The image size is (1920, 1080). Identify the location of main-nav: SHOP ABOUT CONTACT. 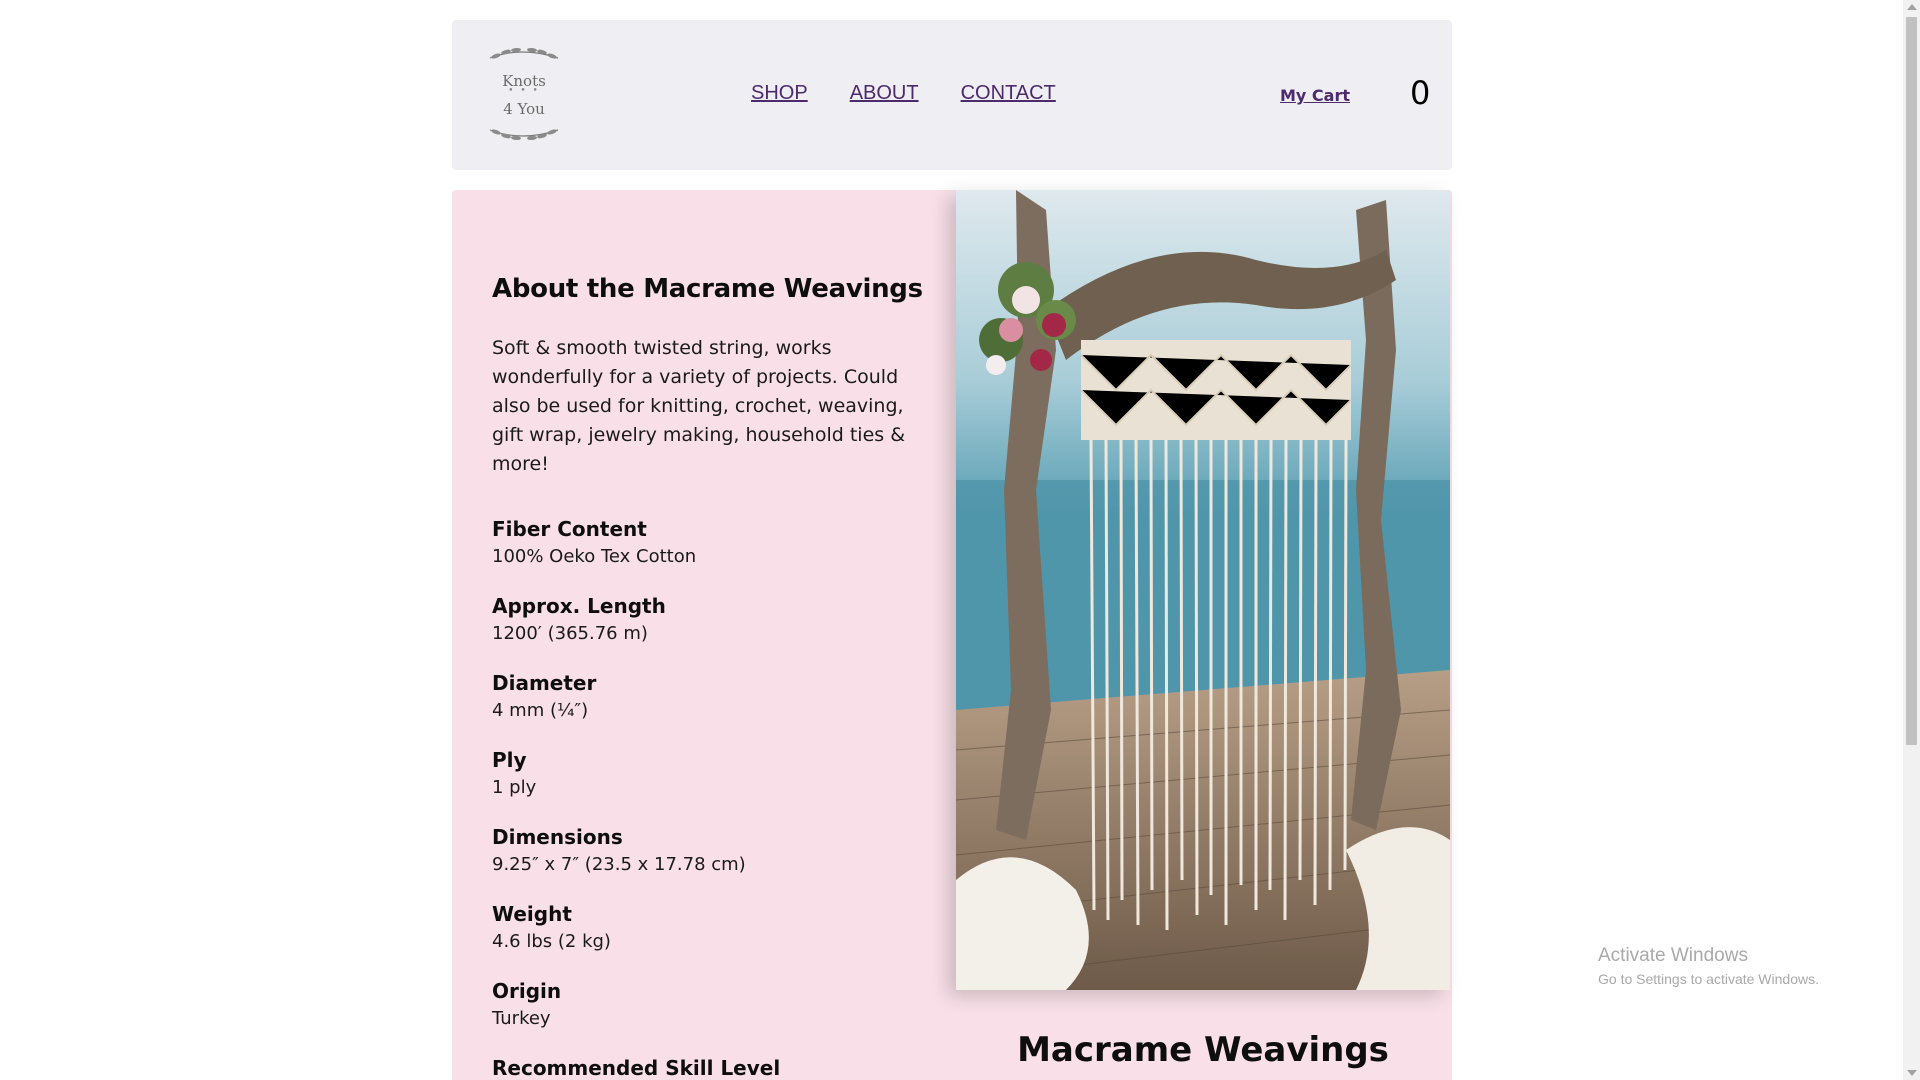
(903, 93).